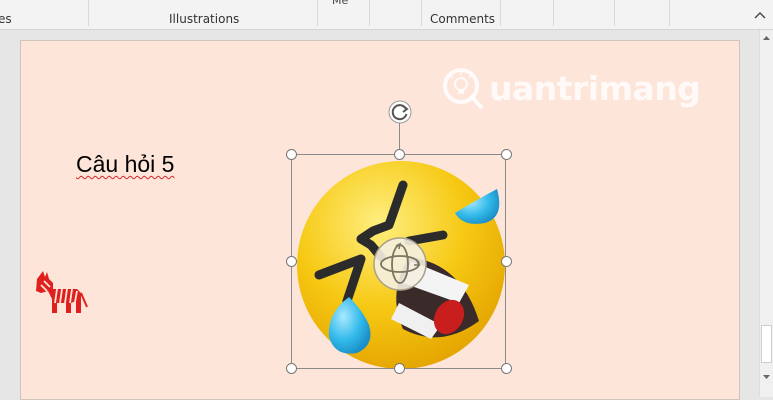 This screenshot has width=773, height=400. Describe the element at coordinates (291, 368) in the screenshot. I see `resize-handle-bottom-left` at that location.